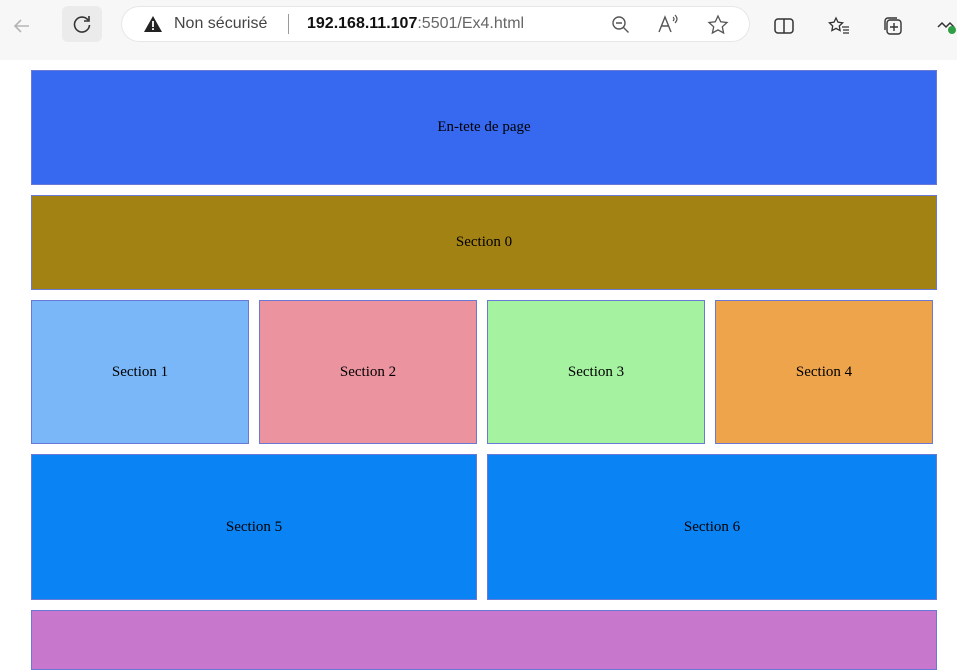 Image resolution: width=957 pixels, height=670 pixels. I want to click on section-1: Section 1, so click(140, 372).